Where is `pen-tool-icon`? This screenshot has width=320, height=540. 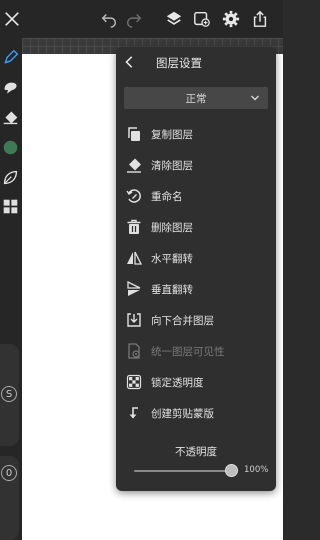
pen-tool-icon is located at coordinates (10, 57).